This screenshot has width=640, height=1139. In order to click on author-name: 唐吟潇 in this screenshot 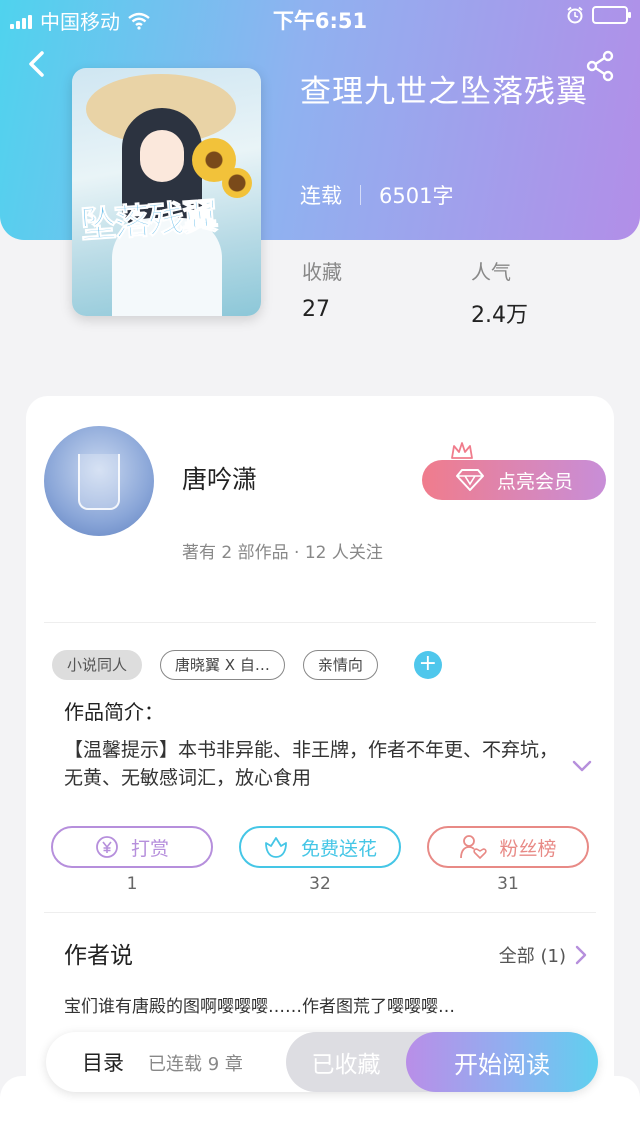, I will do `click(219, 478)`.